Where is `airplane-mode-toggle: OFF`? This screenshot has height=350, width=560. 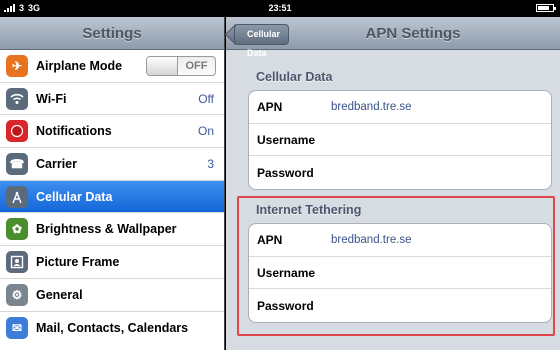 airplane-mode-toggle: OFF is located at coordinates (181, 66).